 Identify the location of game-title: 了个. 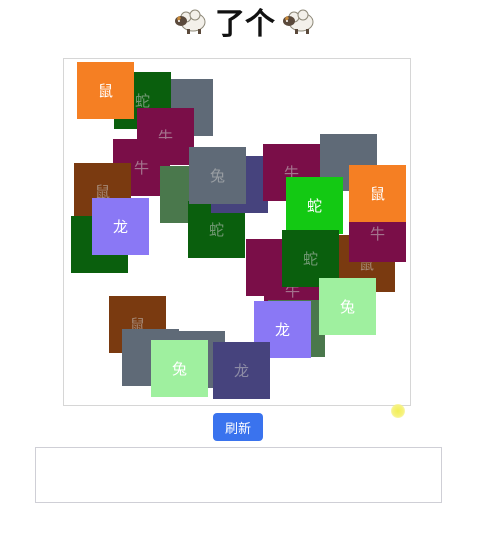
(245, 21).